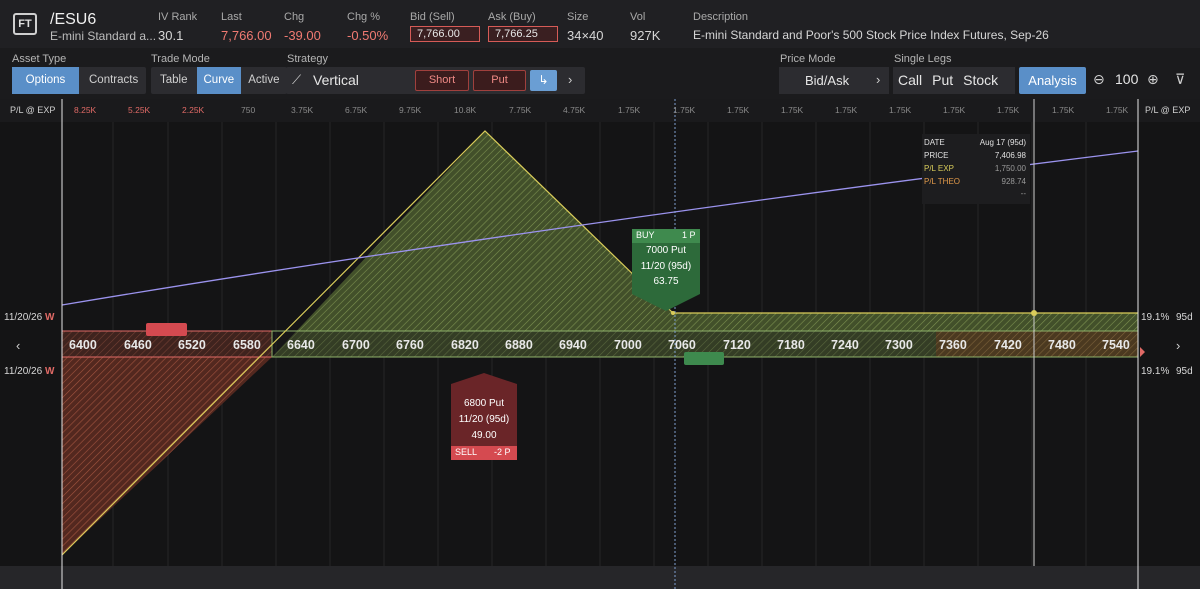 The image size is (1200, 589). I want to click on iv-top: 19.1%, so click(1155, 317).